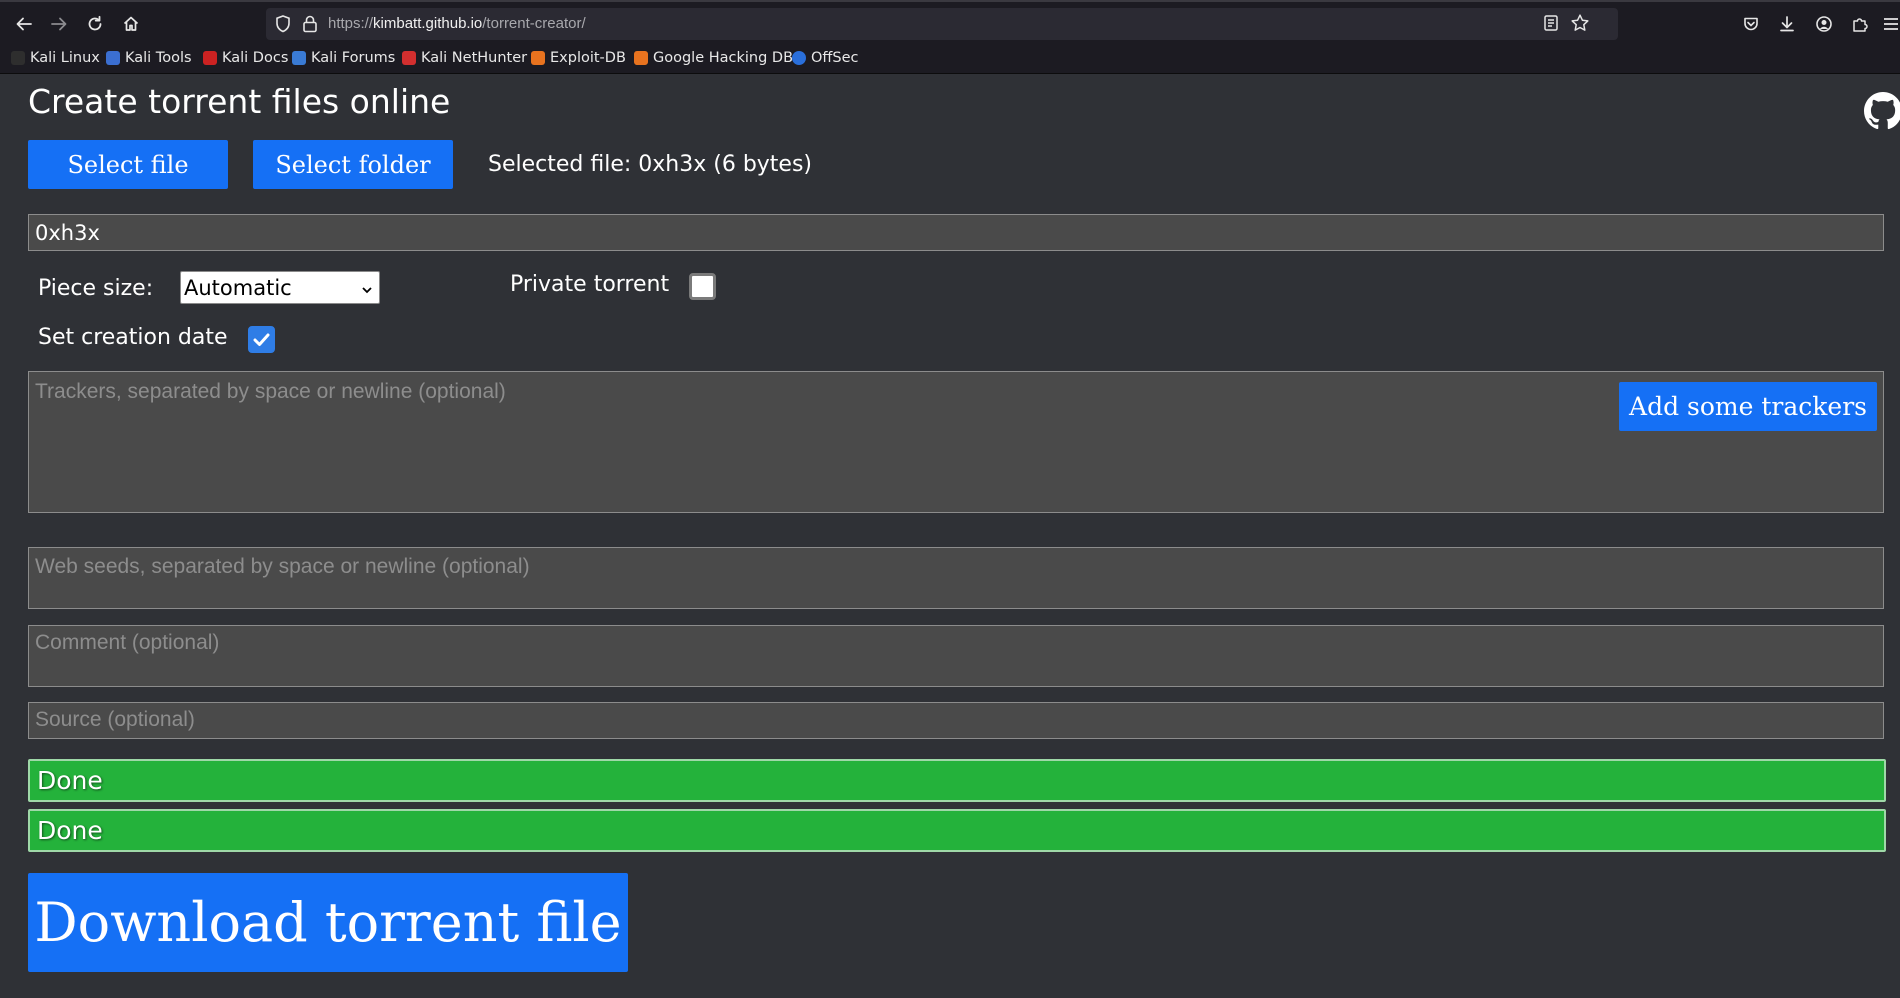  What do you see at coordinates (128, 164) in the screenshot?
I see `select-file-button: Select file` at bounding box center [128, 164].